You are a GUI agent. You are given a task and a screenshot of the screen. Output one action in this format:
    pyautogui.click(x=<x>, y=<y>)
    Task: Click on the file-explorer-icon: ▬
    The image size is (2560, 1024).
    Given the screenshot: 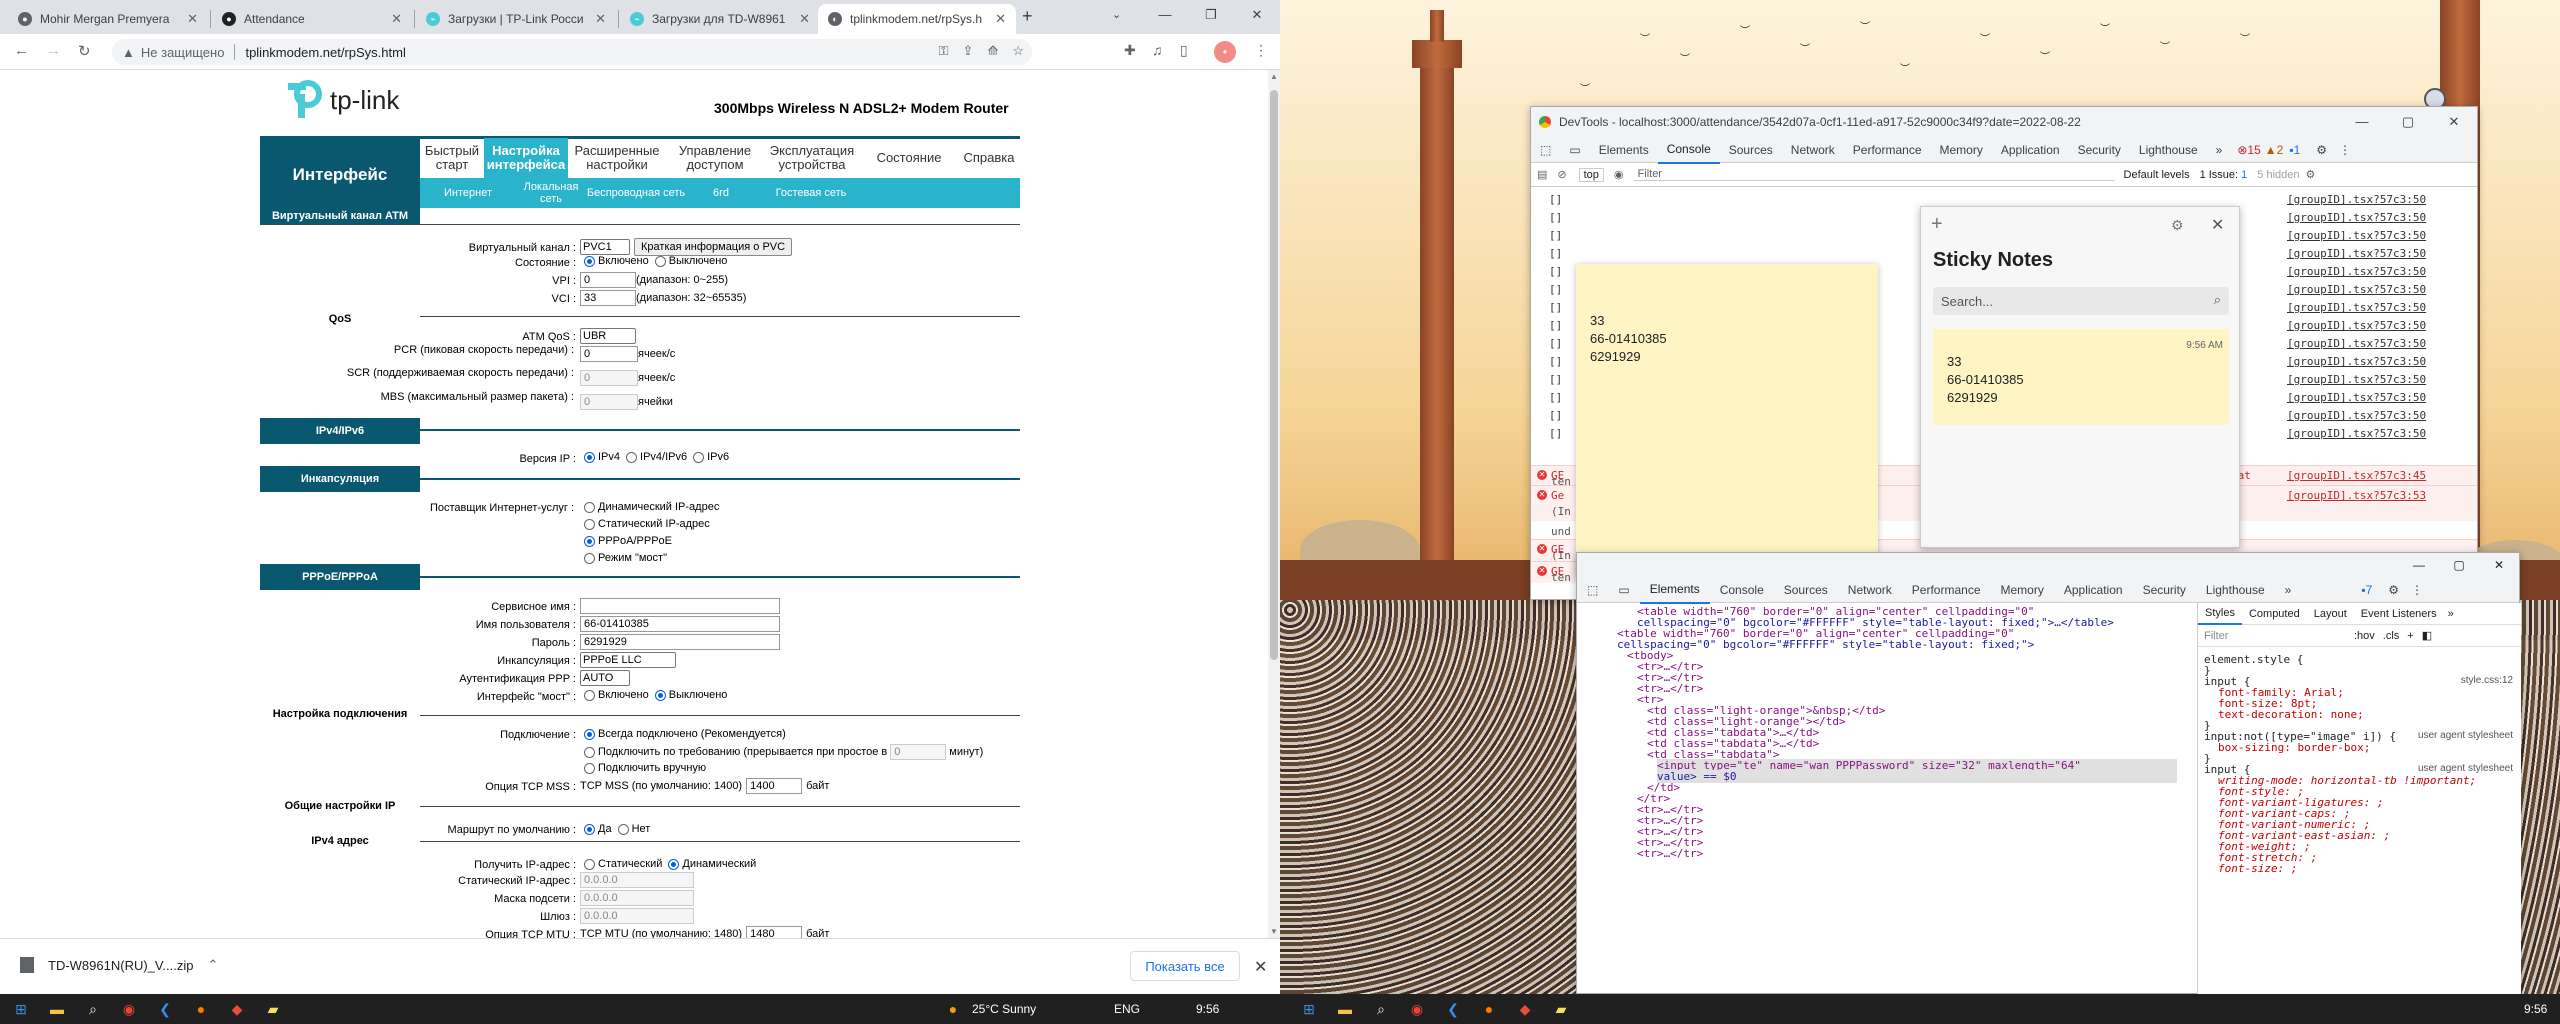 What is the action you would take?
    pyautogui.click(x=1345, y=1009)
    